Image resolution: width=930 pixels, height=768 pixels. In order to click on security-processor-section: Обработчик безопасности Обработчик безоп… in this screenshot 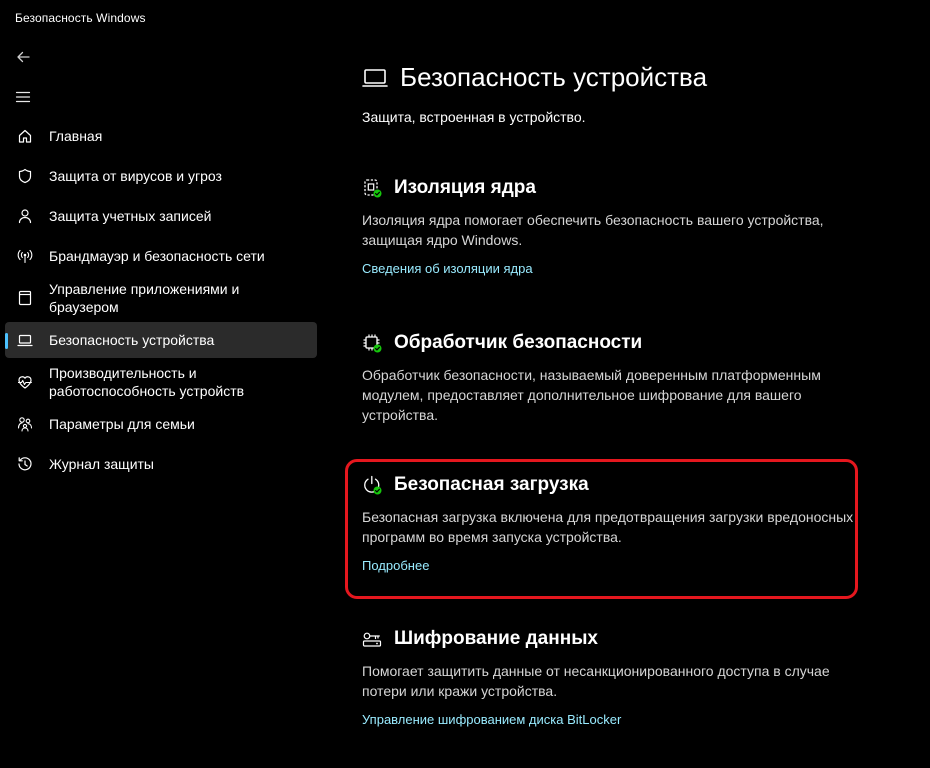, I will do `click(612, 377)`.